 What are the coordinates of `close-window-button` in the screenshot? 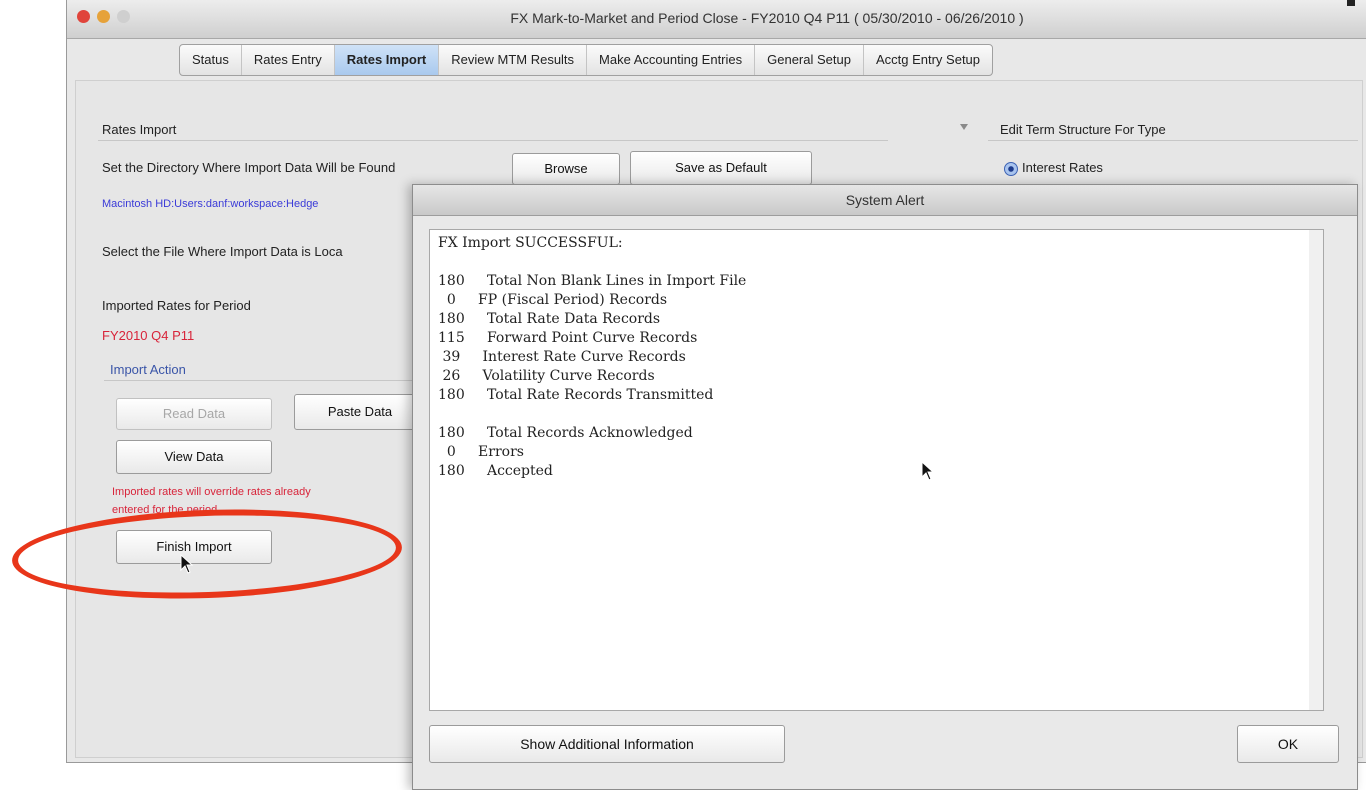 It's located at (83, 16).